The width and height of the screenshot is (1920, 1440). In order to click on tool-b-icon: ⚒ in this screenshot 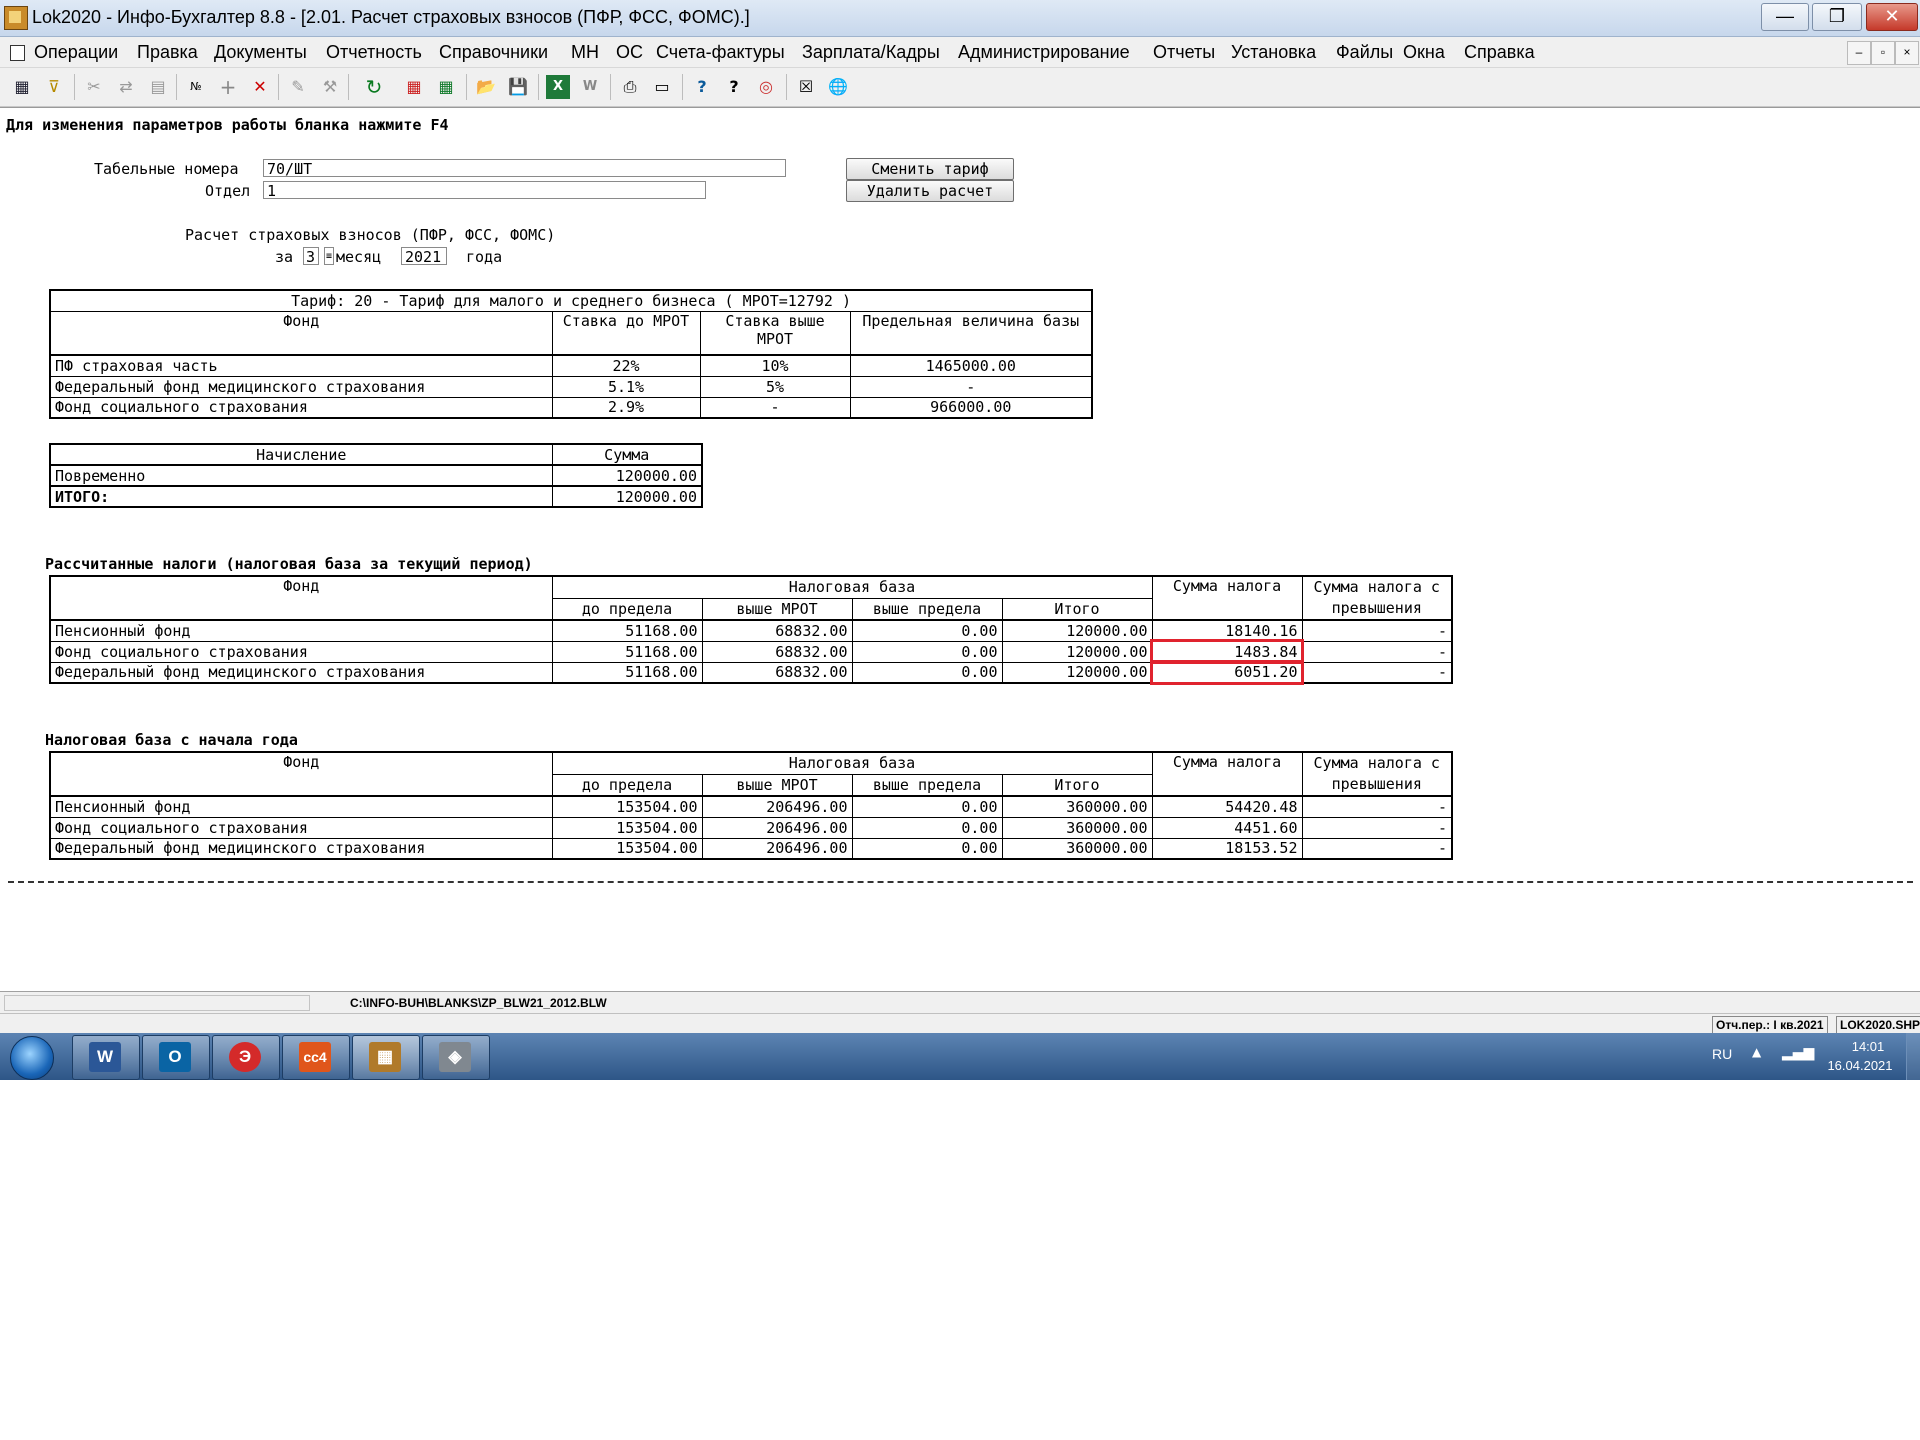, I will do `click(330, 87)`.